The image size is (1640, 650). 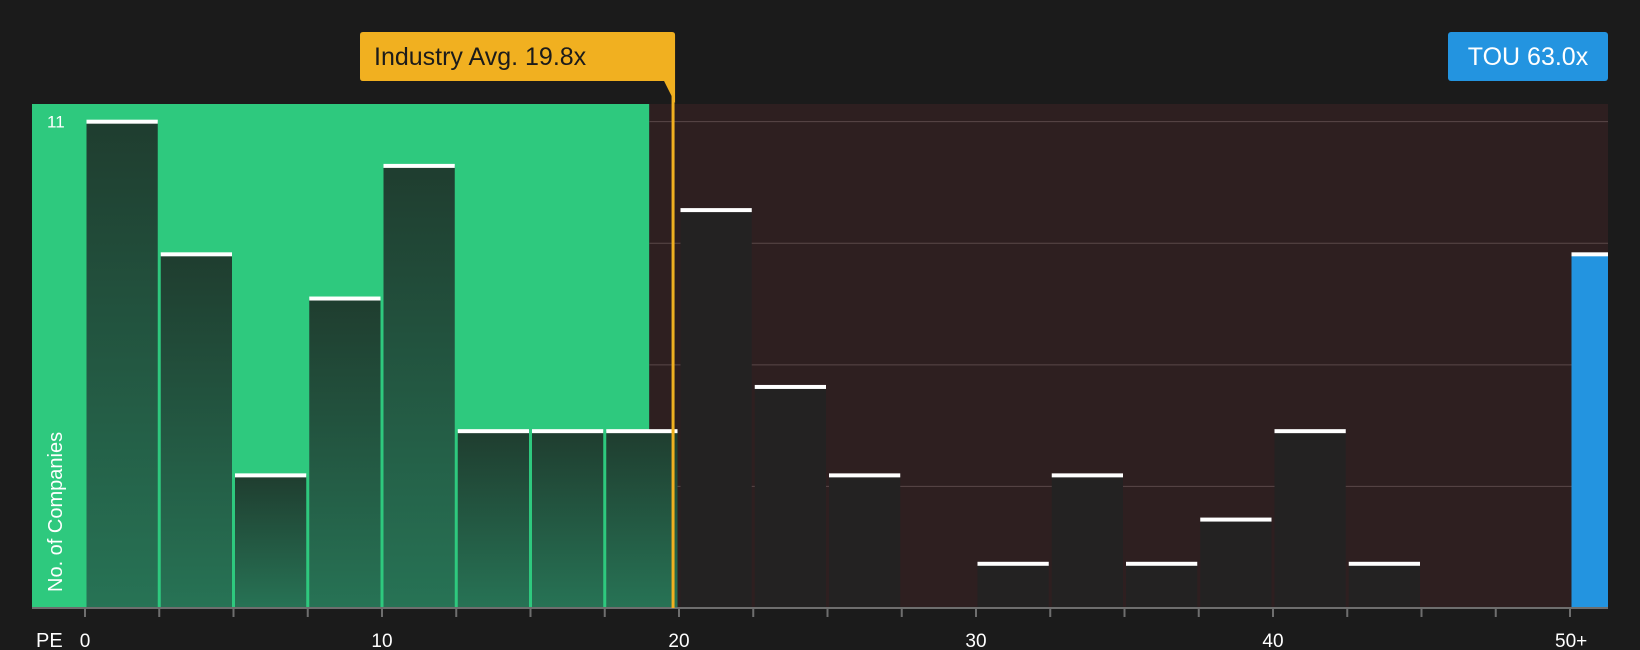 What do you see at coordinates (56, 512) in the screenshot?
I see `y-axis-title: No. of Companies` at bounding box center [56, 512].